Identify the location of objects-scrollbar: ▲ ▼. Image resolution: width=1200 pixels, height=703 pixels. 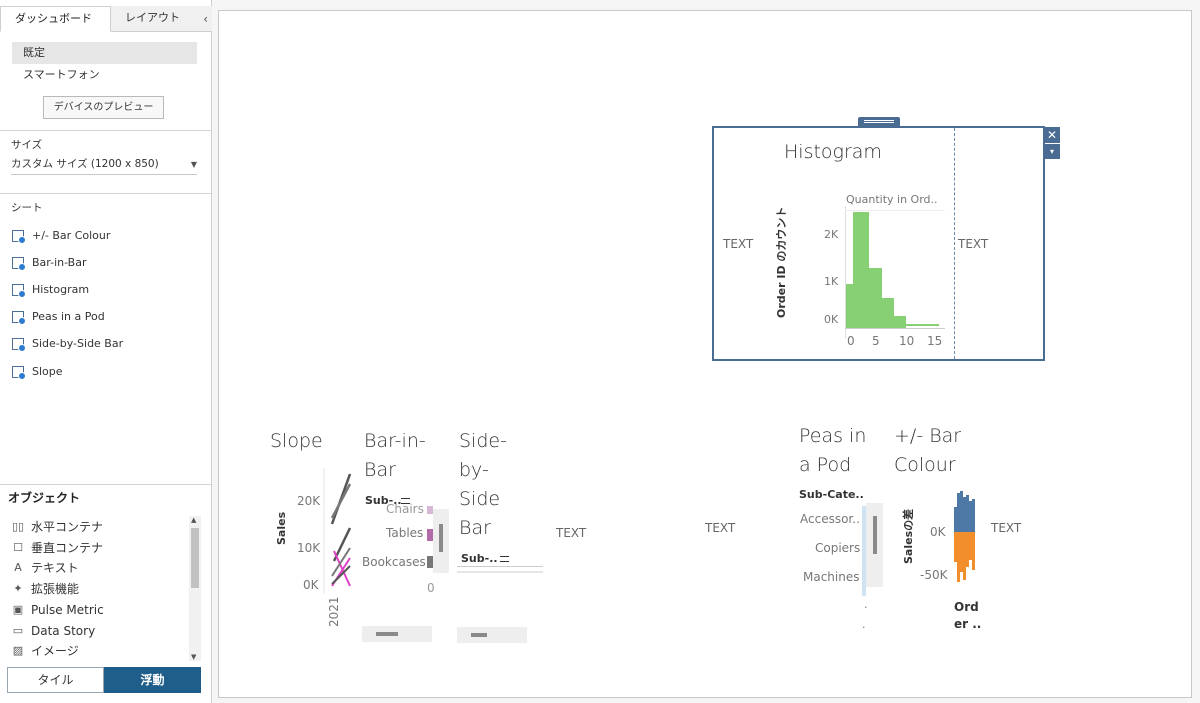
(195, 588).